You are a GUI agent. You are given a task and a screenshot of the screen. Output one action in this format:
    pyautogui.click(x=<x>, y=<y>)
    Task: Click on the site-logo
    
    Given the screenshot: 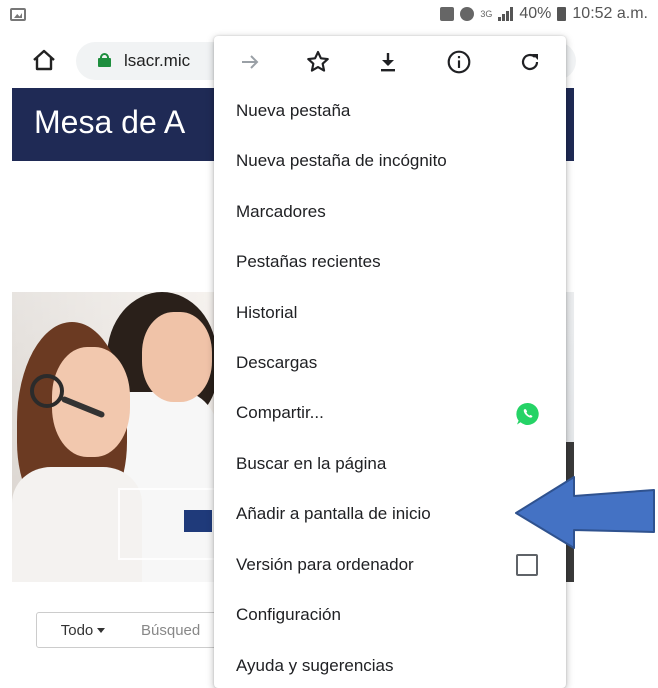 What is the action you would take?
    pyautogui.click(x=198, y=521)
    